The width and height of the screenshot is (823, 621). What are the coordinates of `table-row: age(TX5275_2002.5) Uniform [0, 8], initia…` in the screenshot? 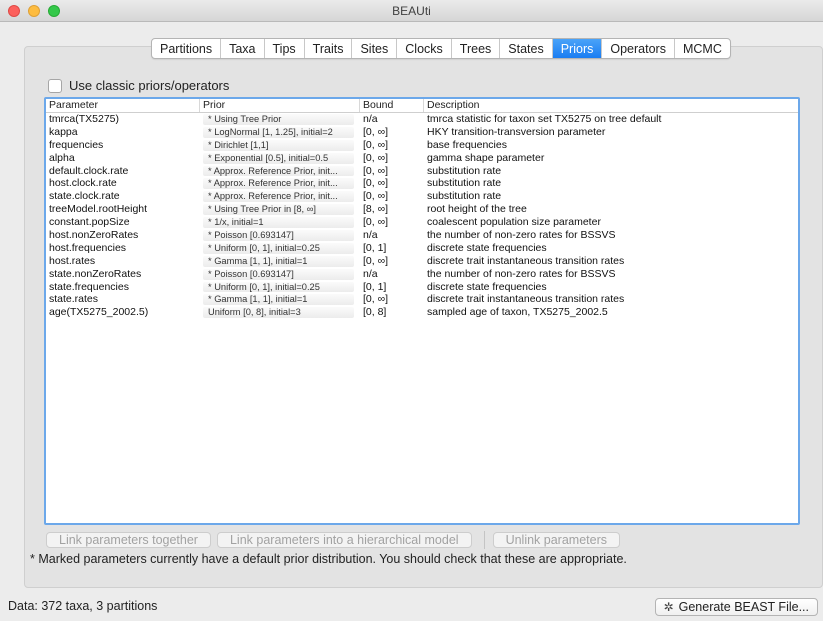 It's located at (422, 312).